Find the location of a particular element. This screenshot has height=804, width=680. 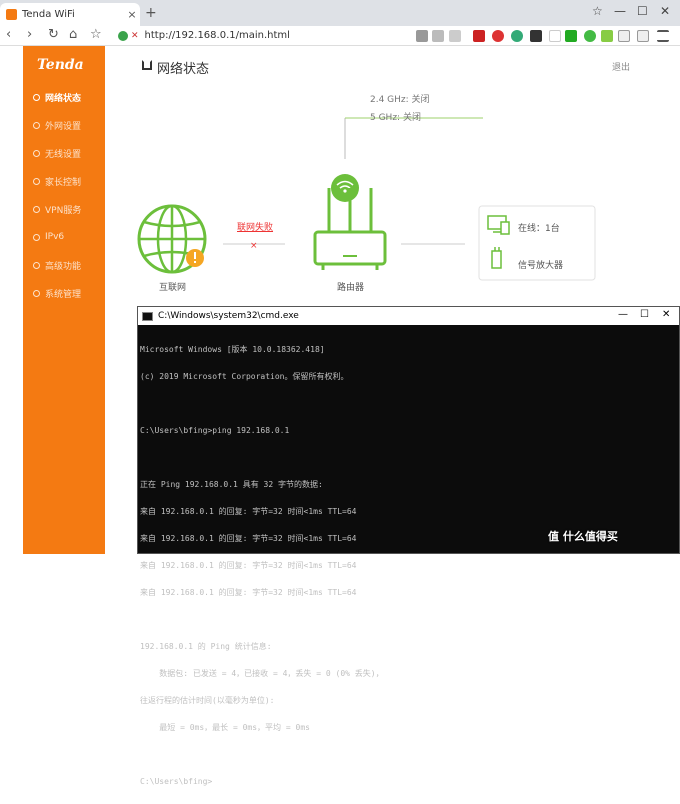

sidebar-item-vpn: VPN服务 is located at coordinates (64, 209).